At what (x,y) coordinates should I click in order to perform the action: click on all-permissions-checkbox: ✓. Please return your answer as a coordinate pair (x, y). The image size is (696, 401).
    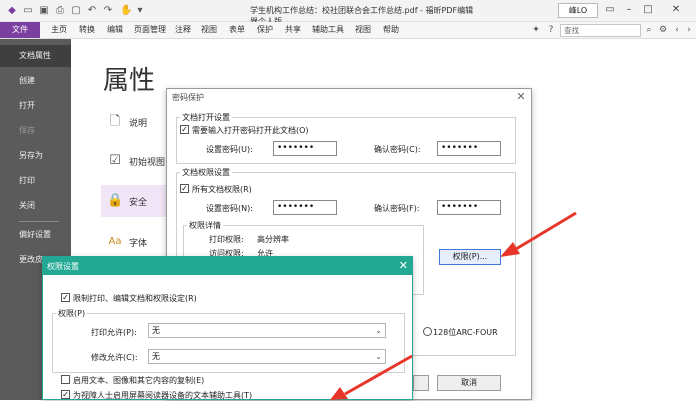
    Looking at the image, I should click on (184, 188).